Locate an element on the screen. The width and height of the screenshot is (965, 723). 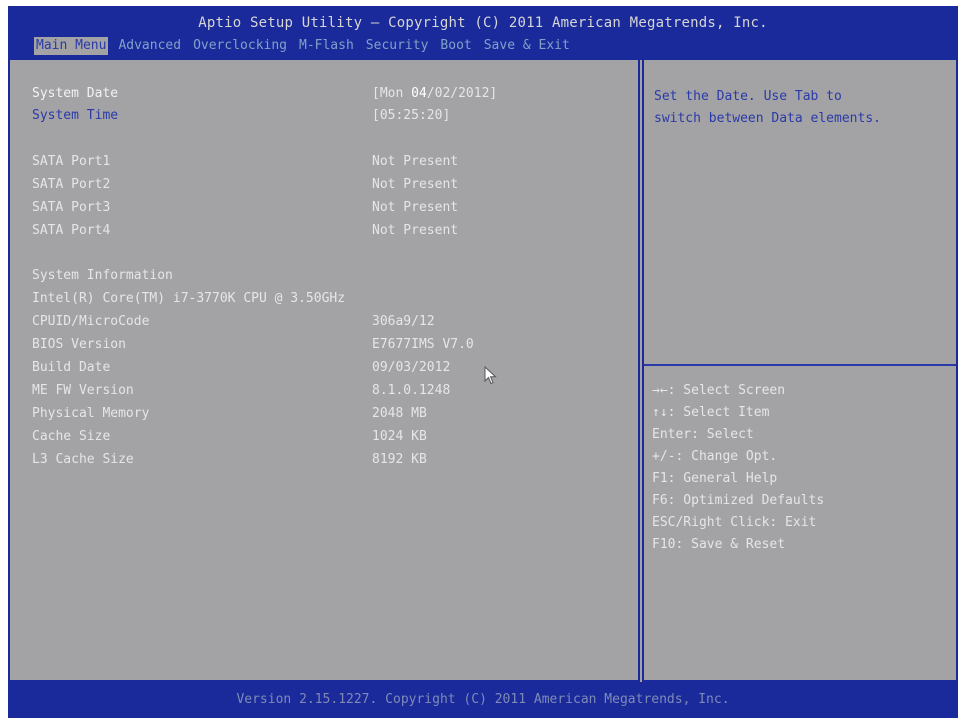
physical-memory-label: Physical Memory is located at coordinates (91, 413).